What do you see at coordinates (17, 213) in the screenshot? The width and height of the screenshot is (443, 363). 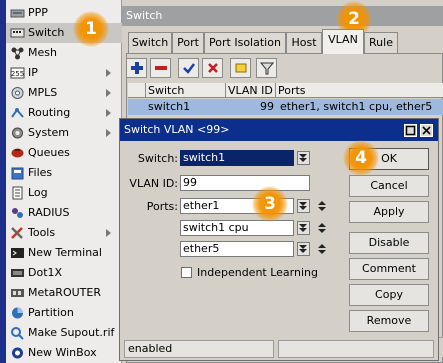 I see `radius-icon` at bounding box center [17, 213].